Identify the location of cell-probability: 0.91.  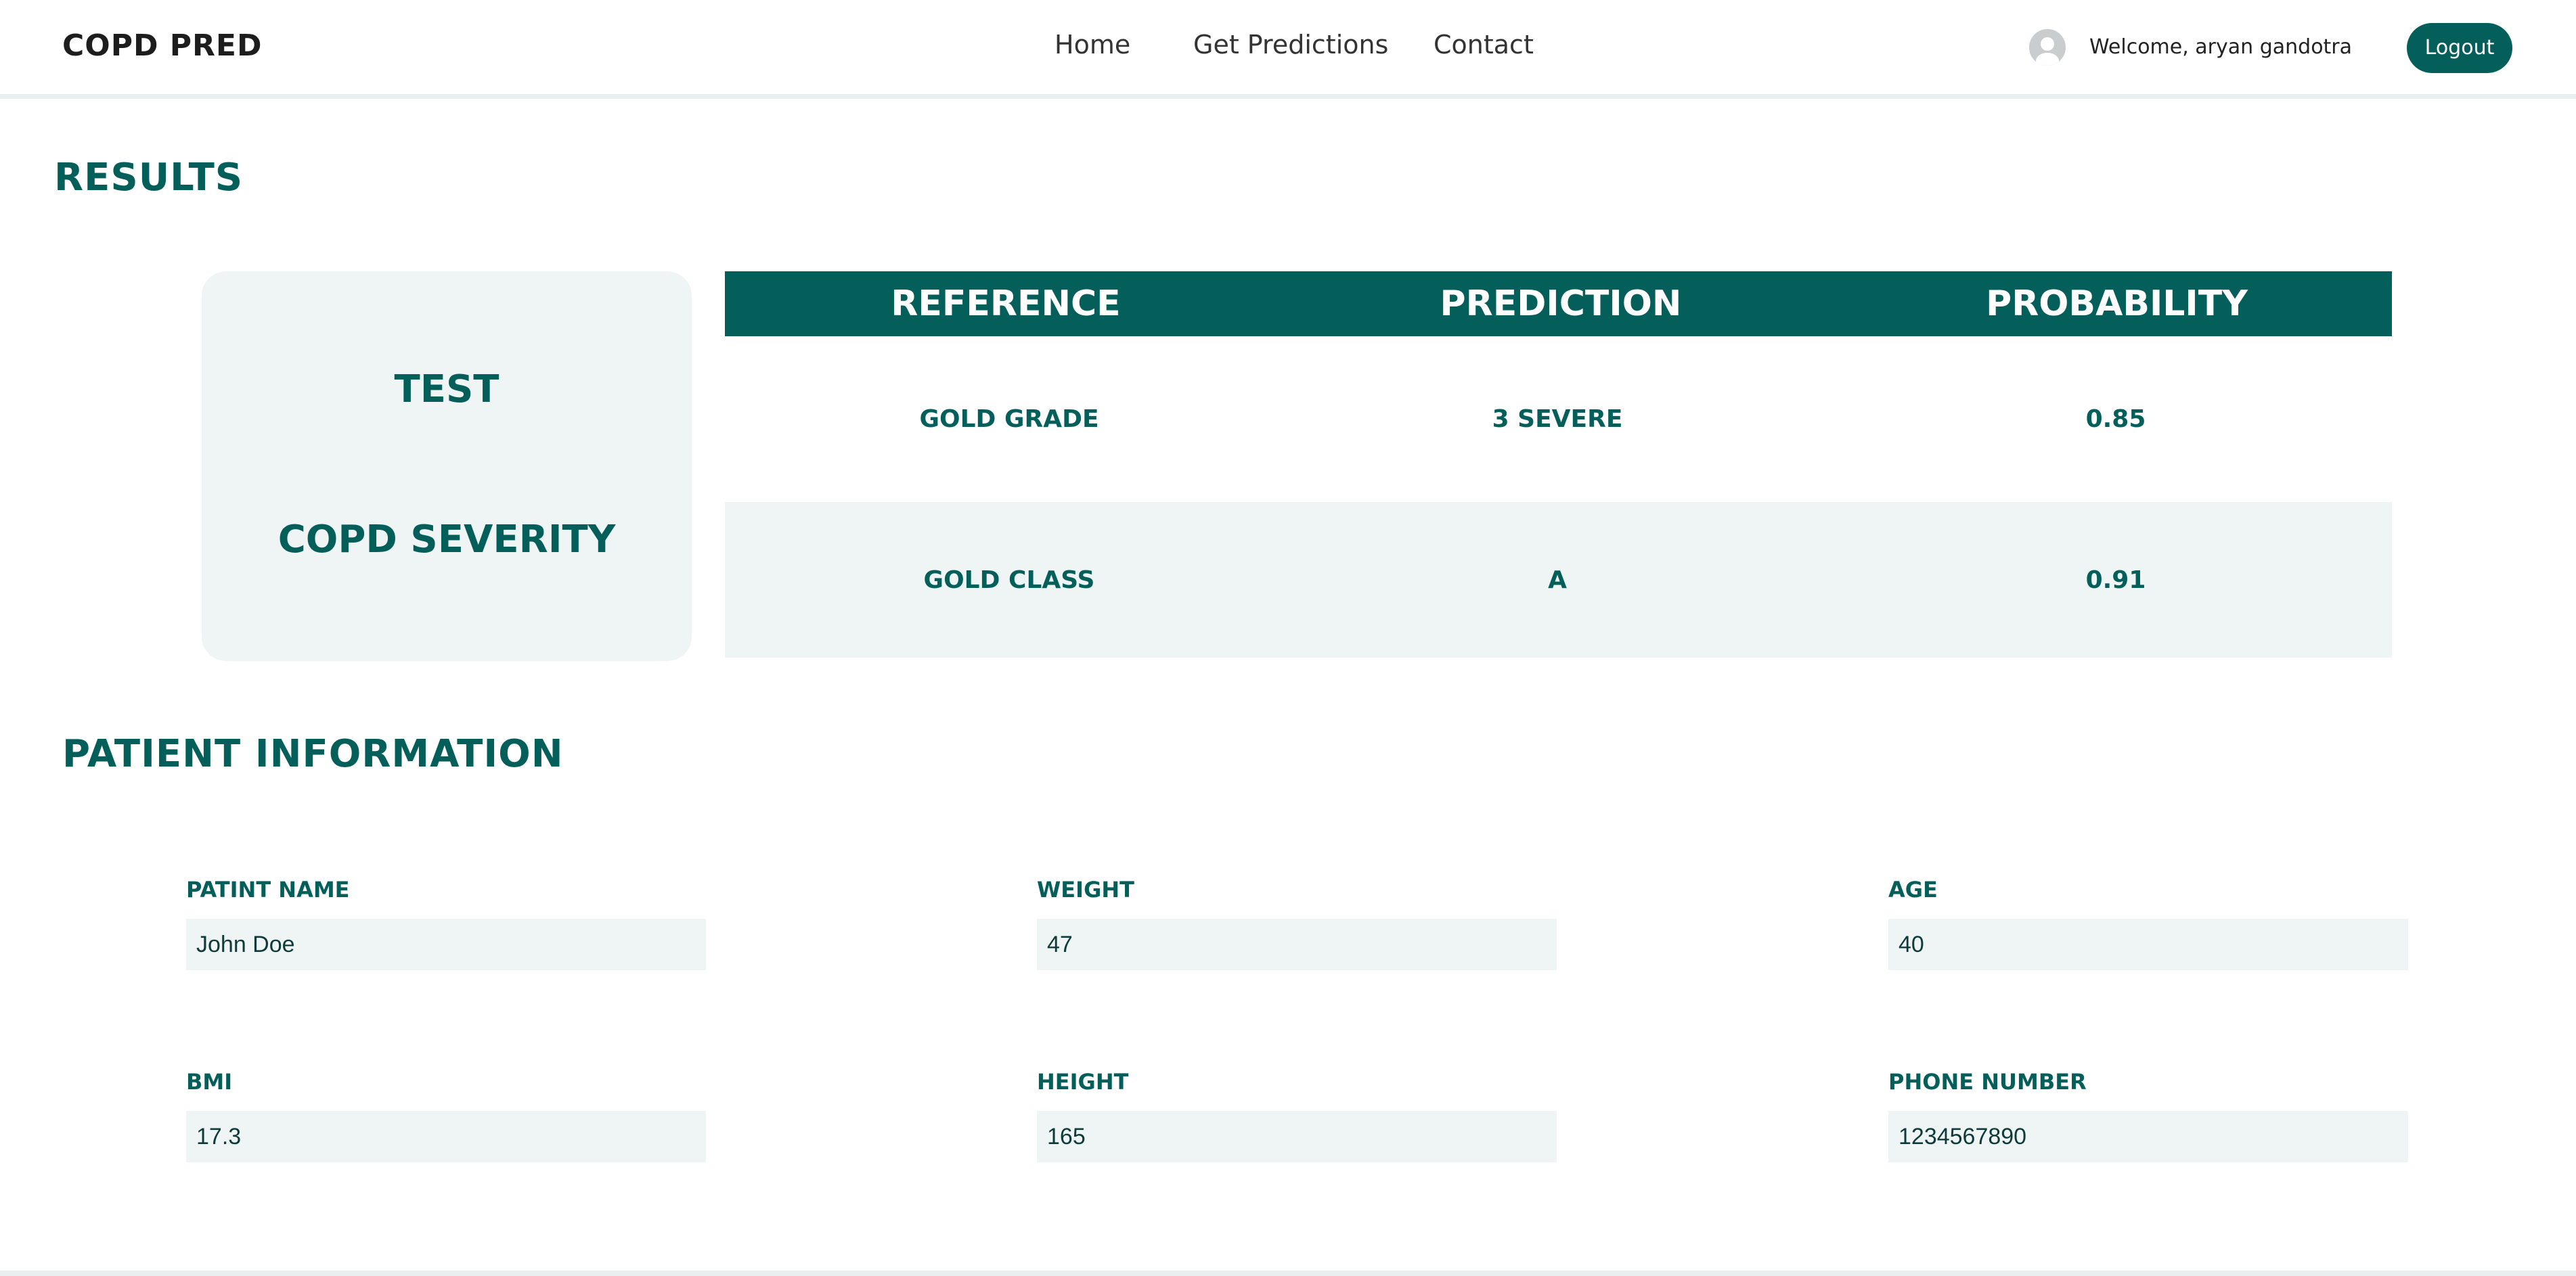
(2115, 580).